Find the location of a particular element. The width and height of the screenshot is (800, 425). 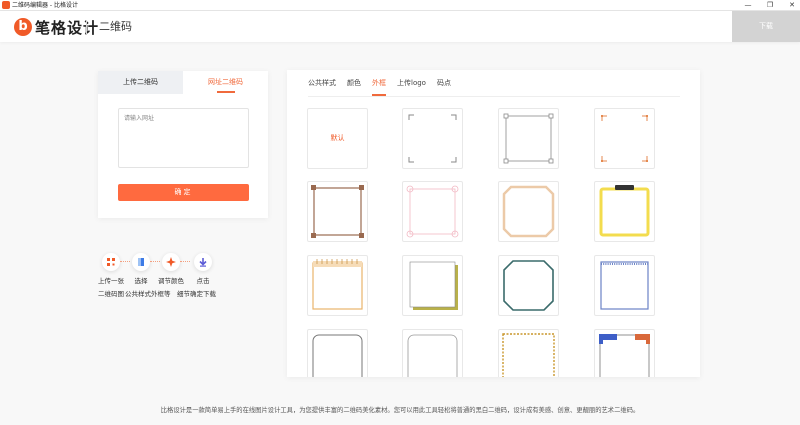

frame-tile-rounded is located at coordinates (337, 353).